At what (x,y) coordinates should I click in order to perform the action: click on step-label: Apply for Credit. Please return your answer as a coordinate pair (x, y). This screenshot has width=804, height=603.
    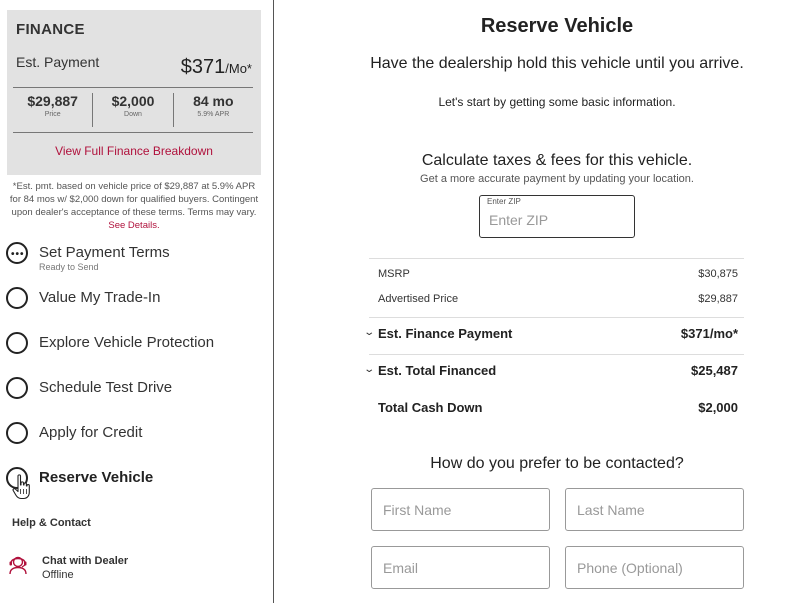
    Looking at the image, I should click on (91, 432).